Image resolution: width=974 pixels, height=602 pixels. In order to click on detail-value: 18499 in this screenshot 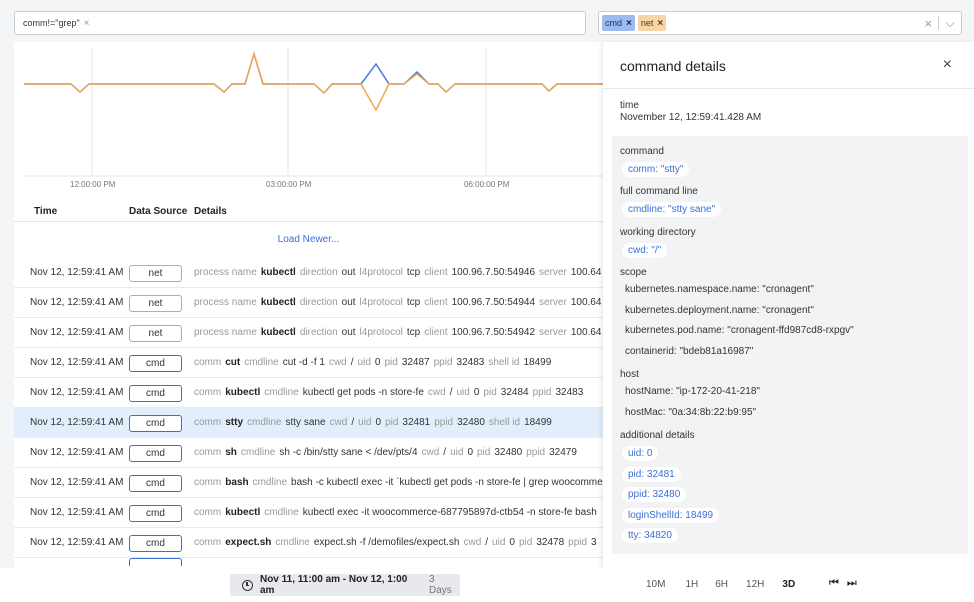, I will do `click(537, 362)`.